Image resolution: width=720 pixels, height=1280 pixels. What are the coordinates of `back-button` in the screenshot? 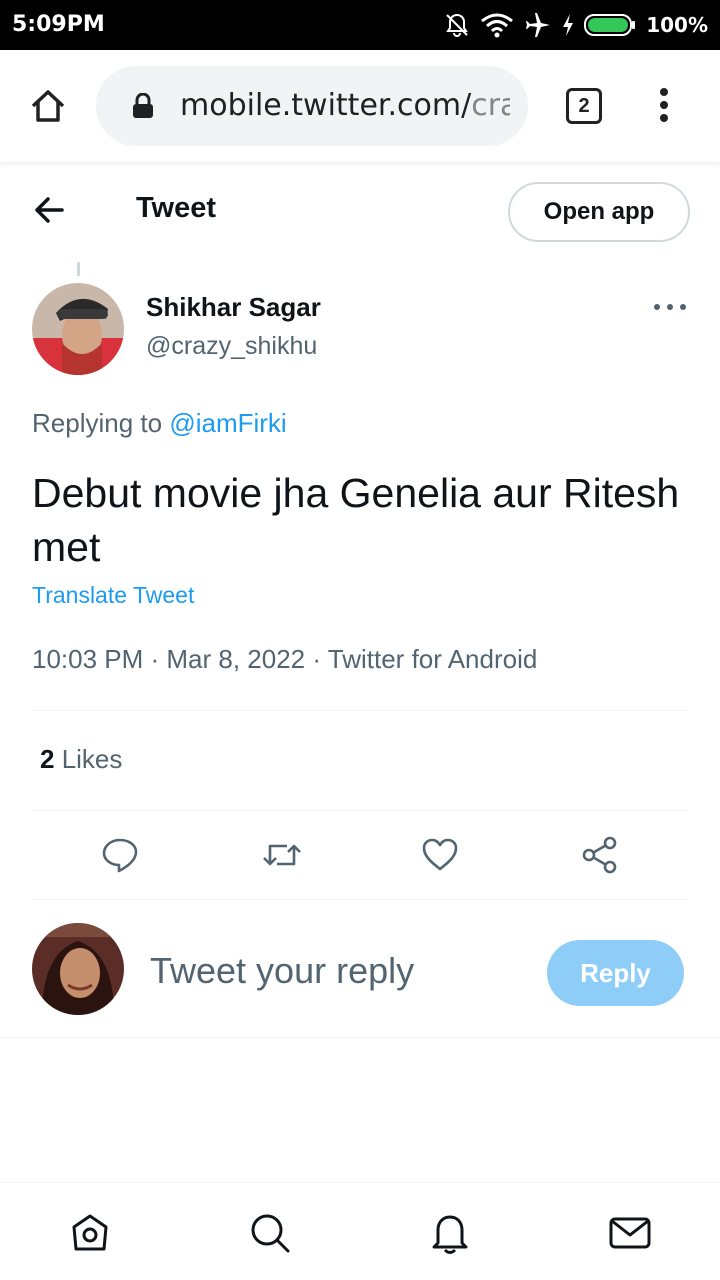 It's located at (50, 210).